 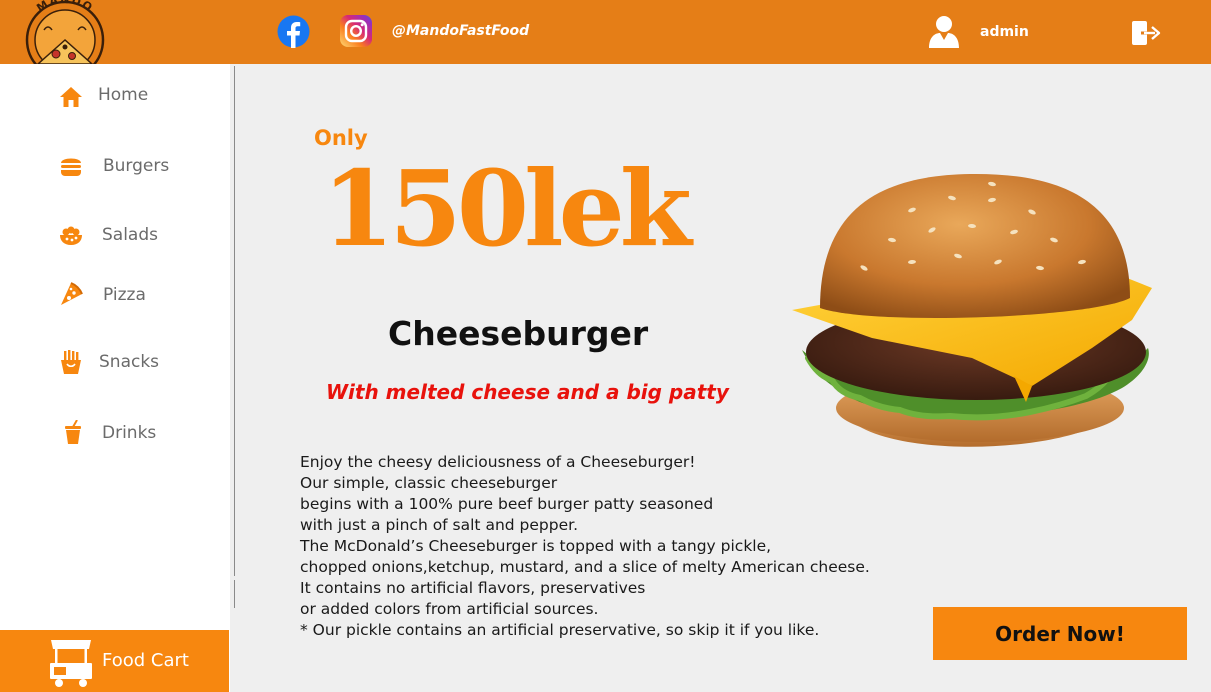 I want to click on salad-icon, so click(x=71, y=235).